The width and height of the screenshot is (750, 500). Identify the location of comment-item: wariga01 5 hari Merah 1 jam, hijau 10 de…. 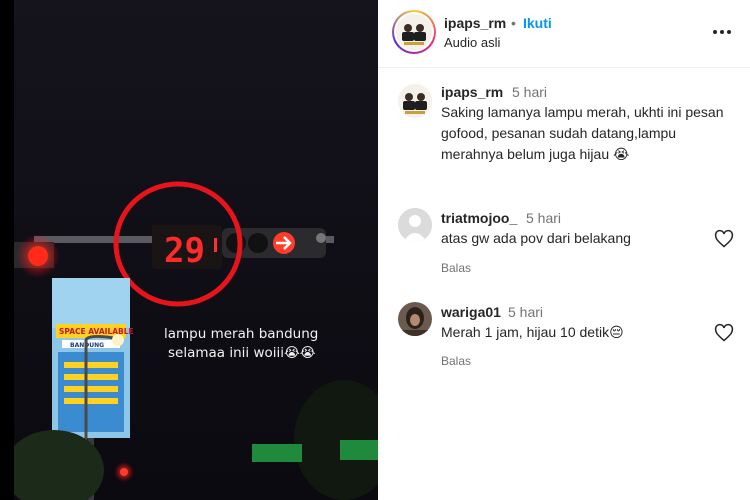
(564, 340).